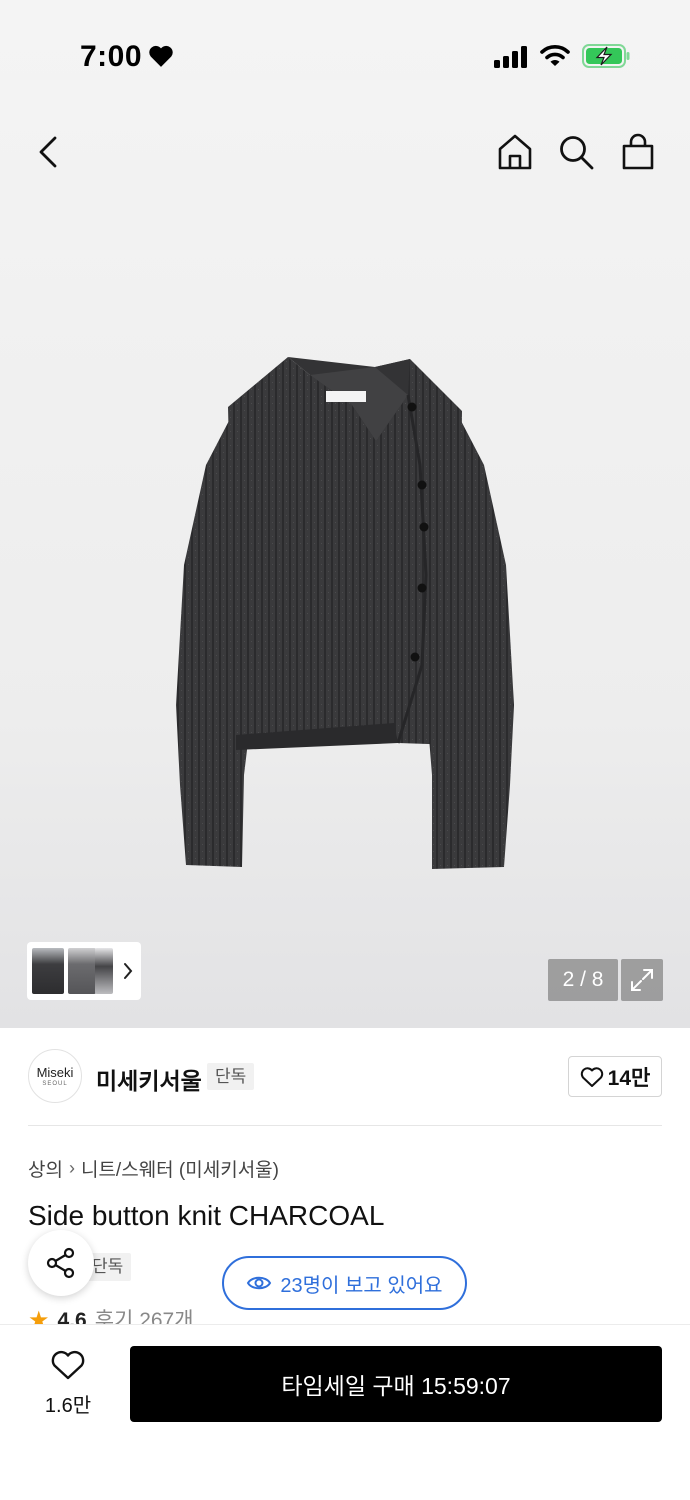  I want to click on search-button, so click(576, 152).